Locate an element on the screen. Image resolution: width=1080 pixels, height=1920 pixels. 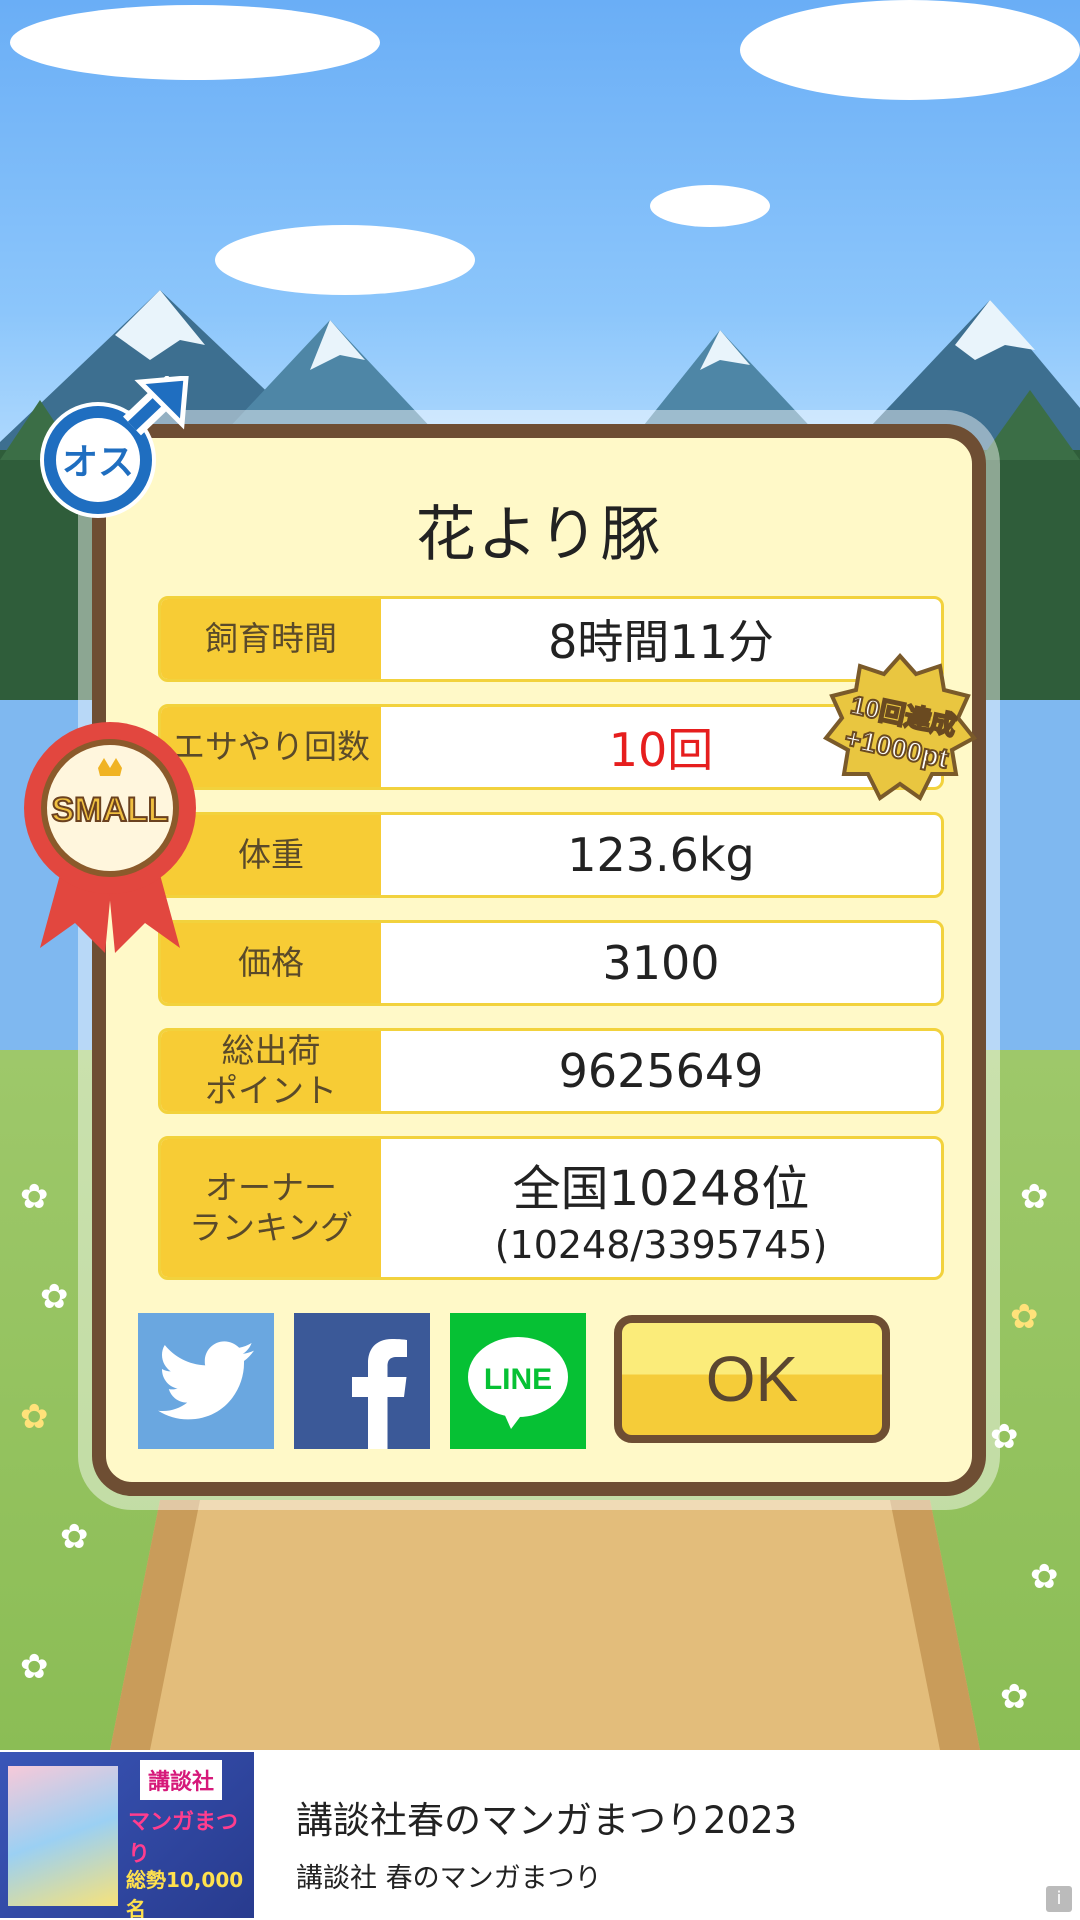
line-logo-icon: LINE is located at coordinates (518, 1383).